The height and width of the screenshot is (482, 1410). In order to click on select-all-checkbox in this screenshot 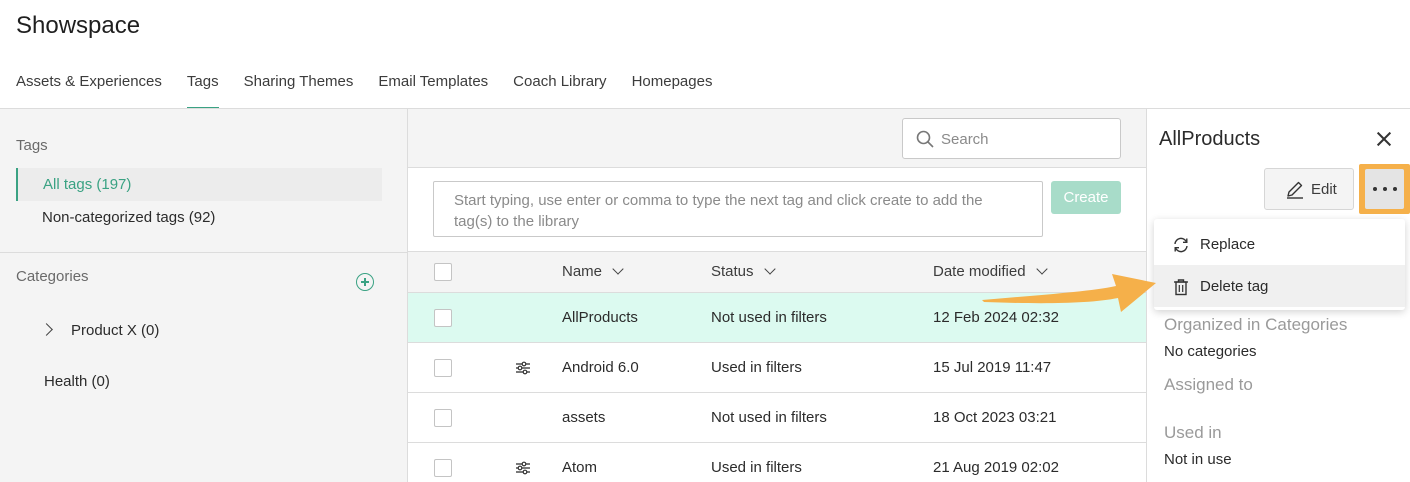, I will do `click(443, 272)`.